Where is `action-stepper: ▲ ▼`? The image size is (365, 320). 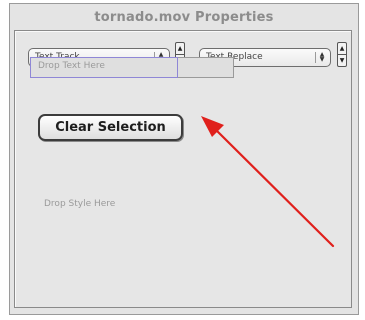 action-stepper: ▲ ▼ is located at coordinates (342, 54).